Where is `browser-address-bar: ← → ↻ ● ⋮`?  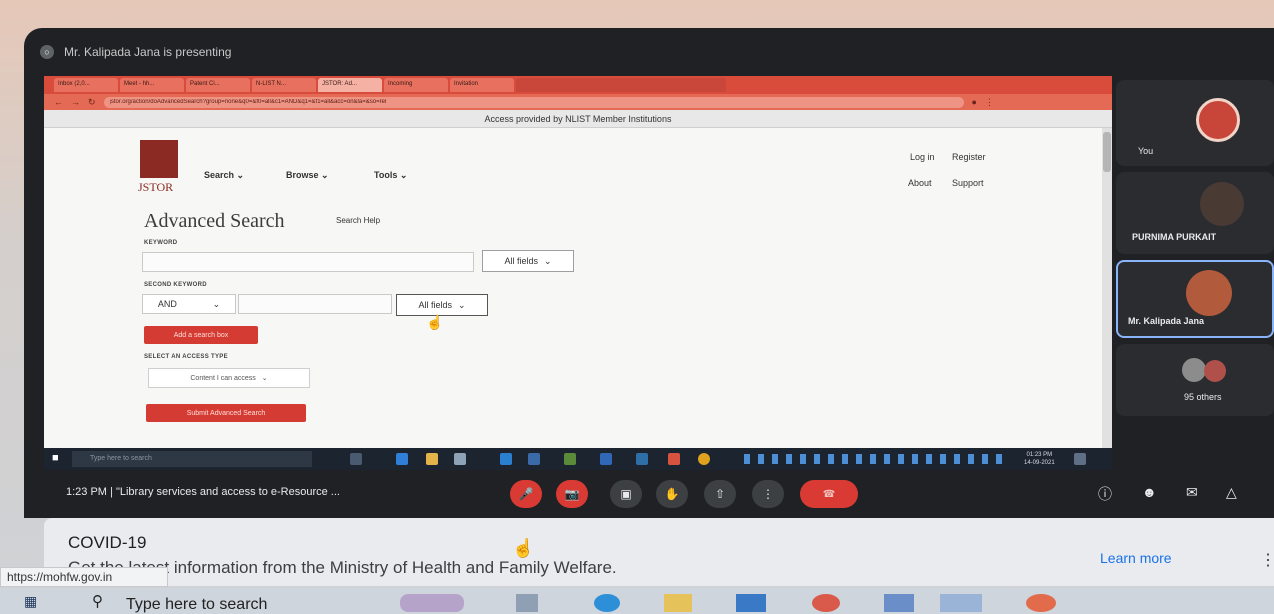 browser-address-bar: ← → ↻ ● ⋮ is located at coordinates (578, 102).